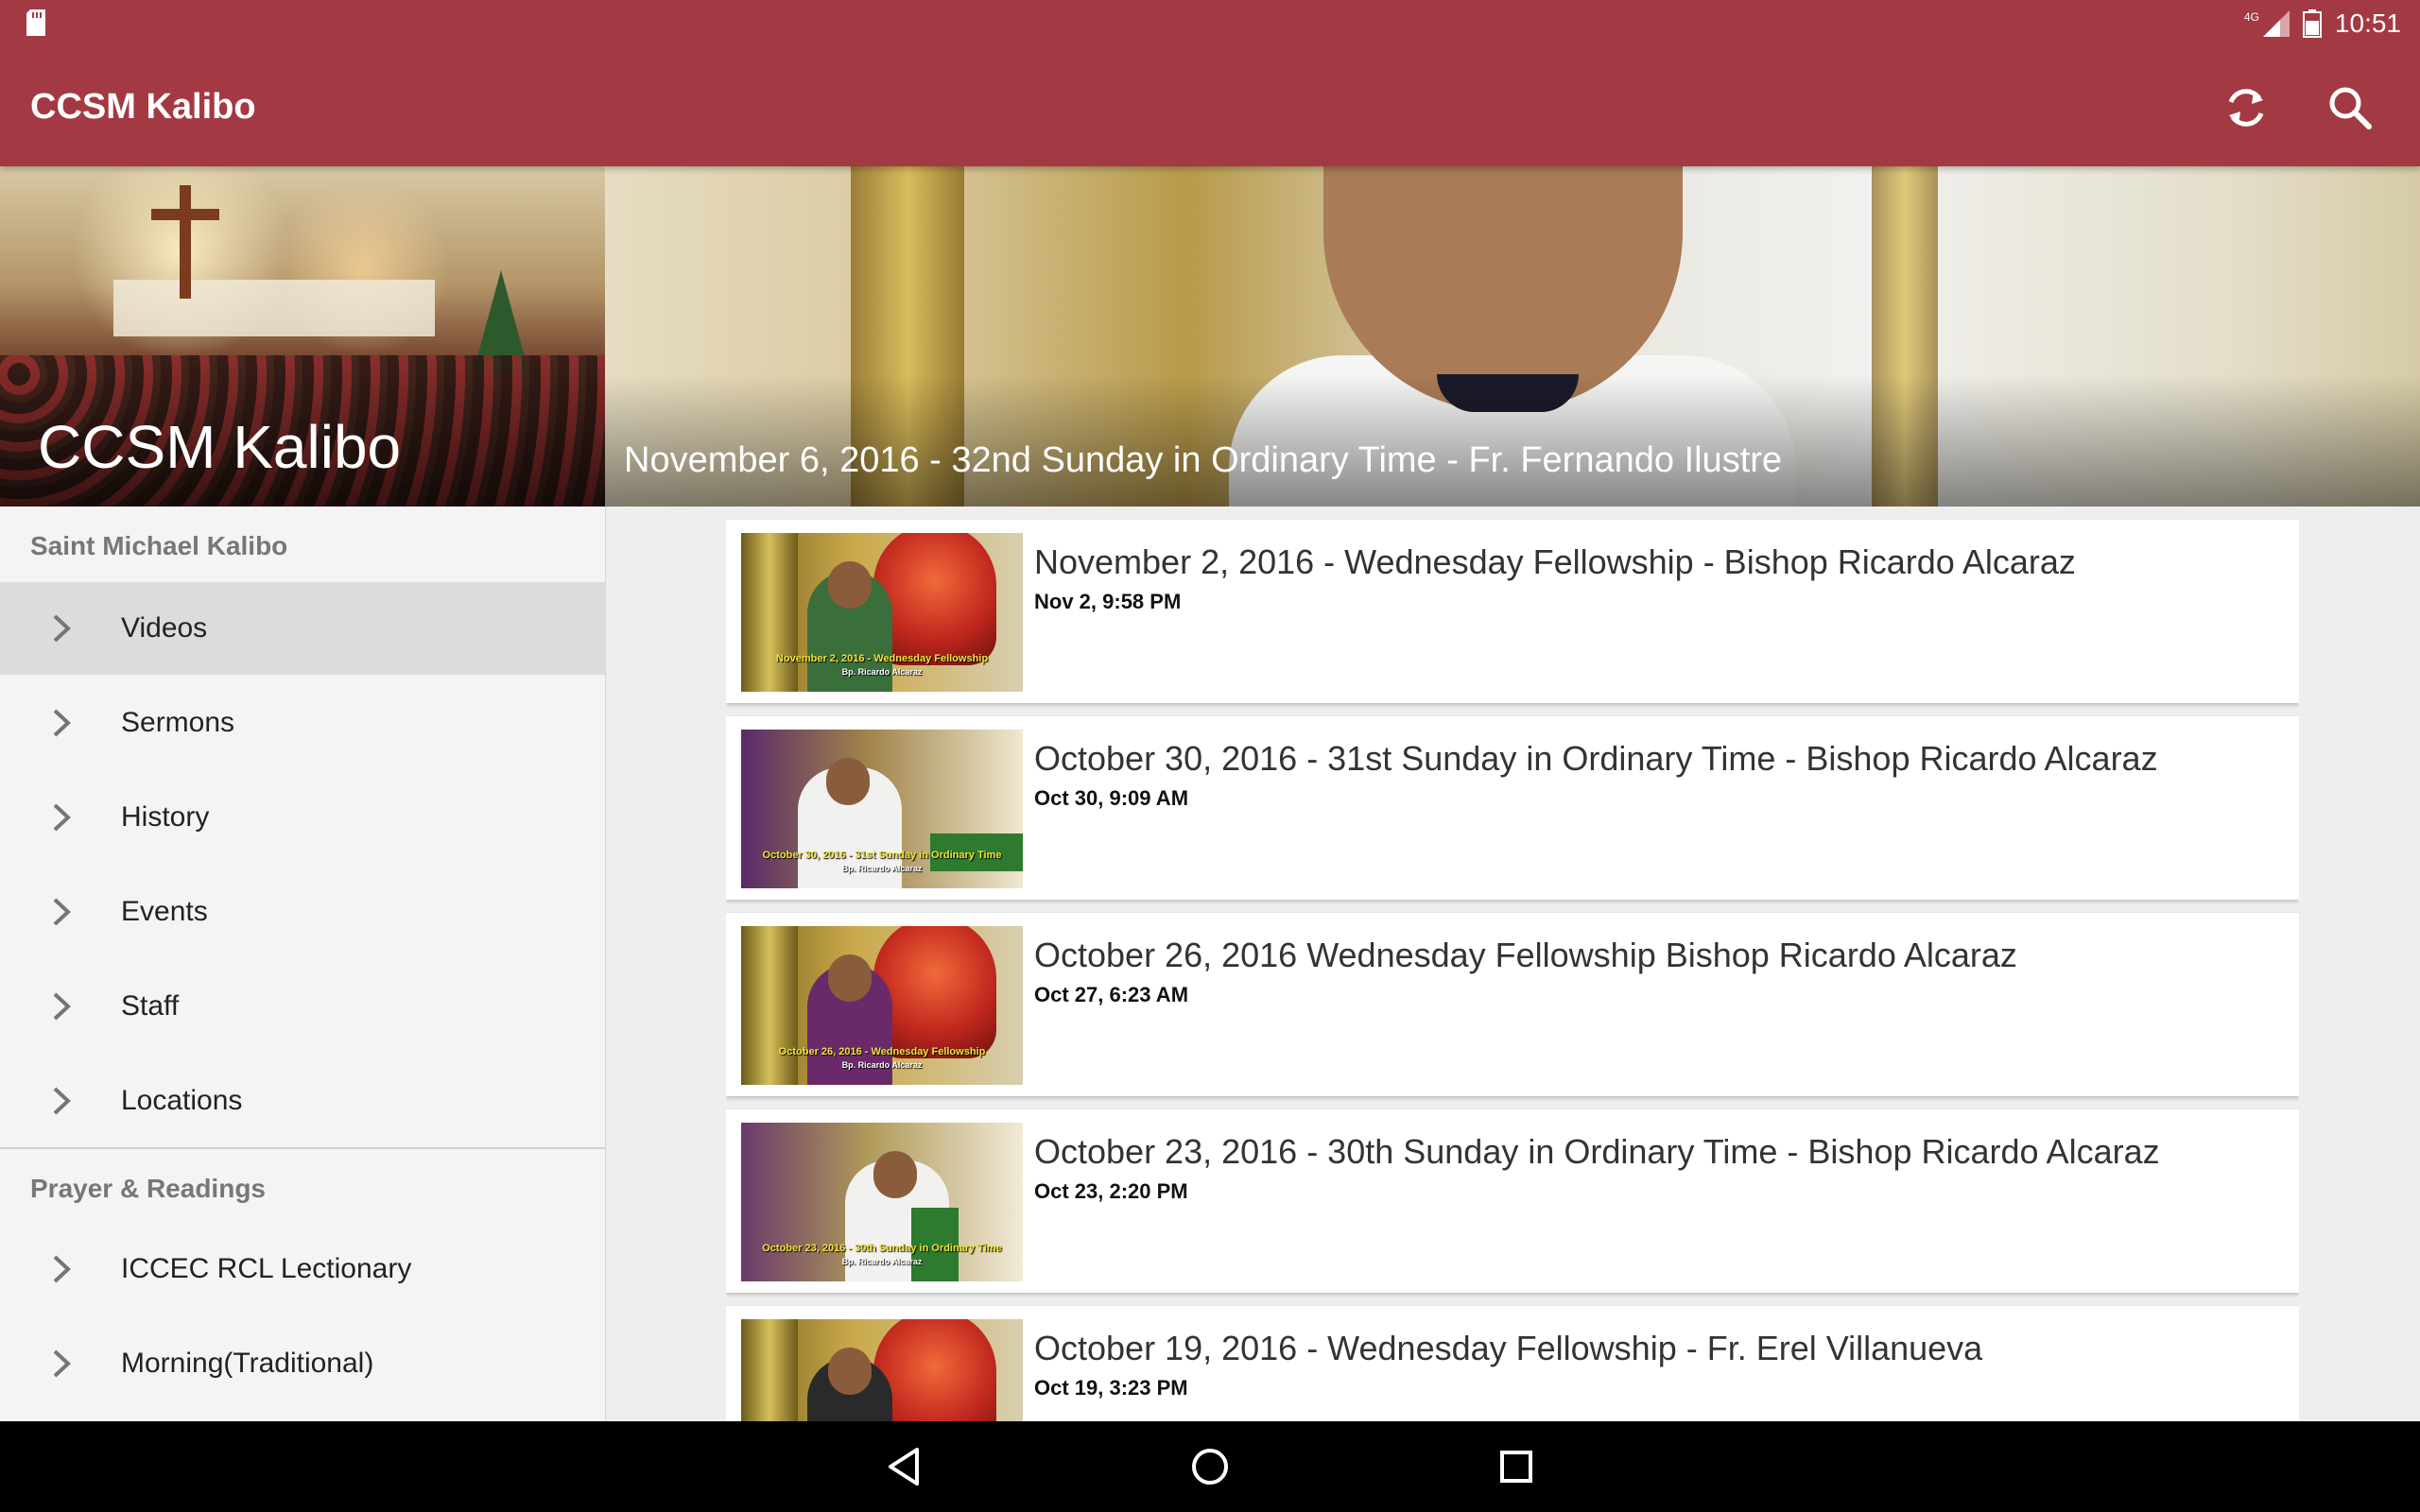 This screenshot has width=2420, height=1512. I want to click on drawer-item-label: Locations, so click(182, 1100).